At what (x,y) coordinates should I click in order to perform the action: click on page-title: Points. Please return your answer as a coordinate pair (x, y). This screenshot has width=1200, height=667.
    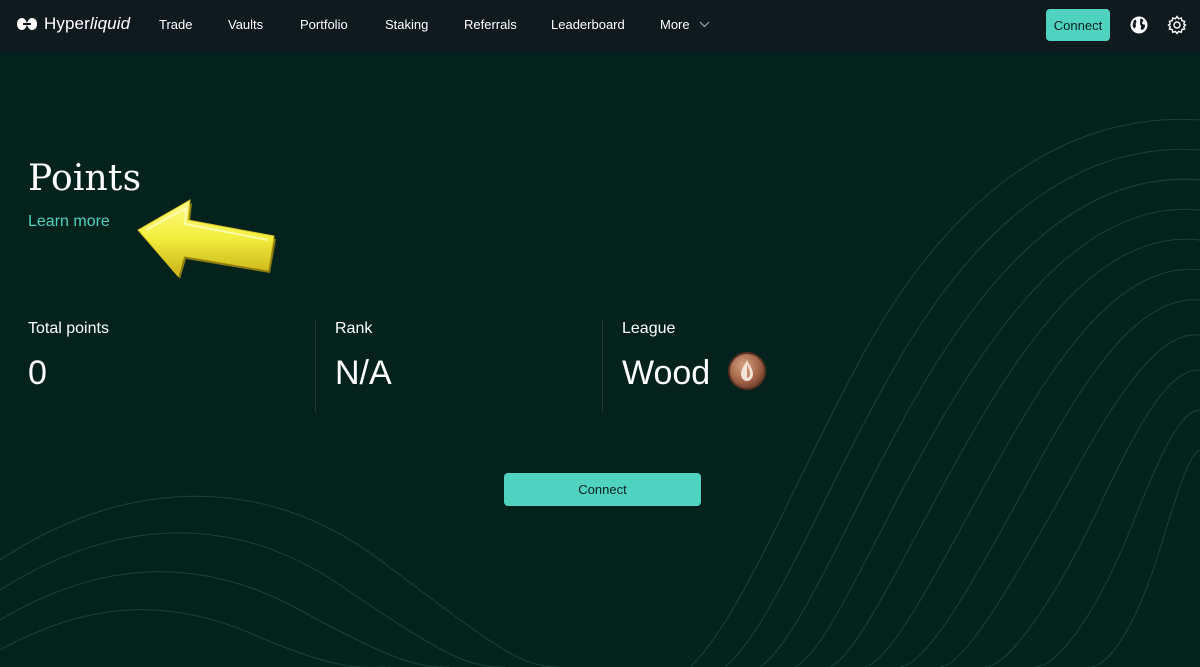
    Looking at the image, I should click on (85, 178).